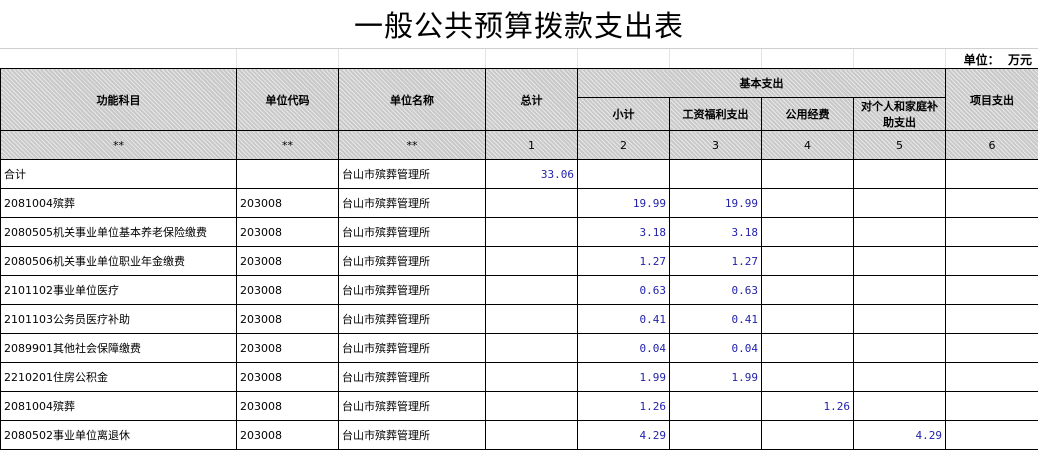 The image size is (1038, 458). Describe the element at coordinates (412, 99) in the screenshot. I see `header-name: 单位名称` at that location.